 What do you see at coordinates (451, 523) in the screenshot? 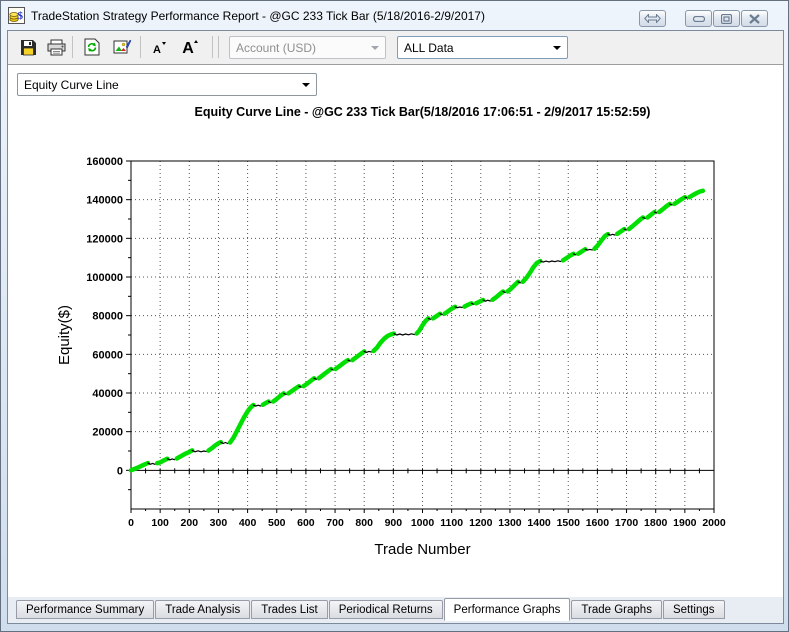
I see `svg-text: 1100` at bounding box center [451, 523].